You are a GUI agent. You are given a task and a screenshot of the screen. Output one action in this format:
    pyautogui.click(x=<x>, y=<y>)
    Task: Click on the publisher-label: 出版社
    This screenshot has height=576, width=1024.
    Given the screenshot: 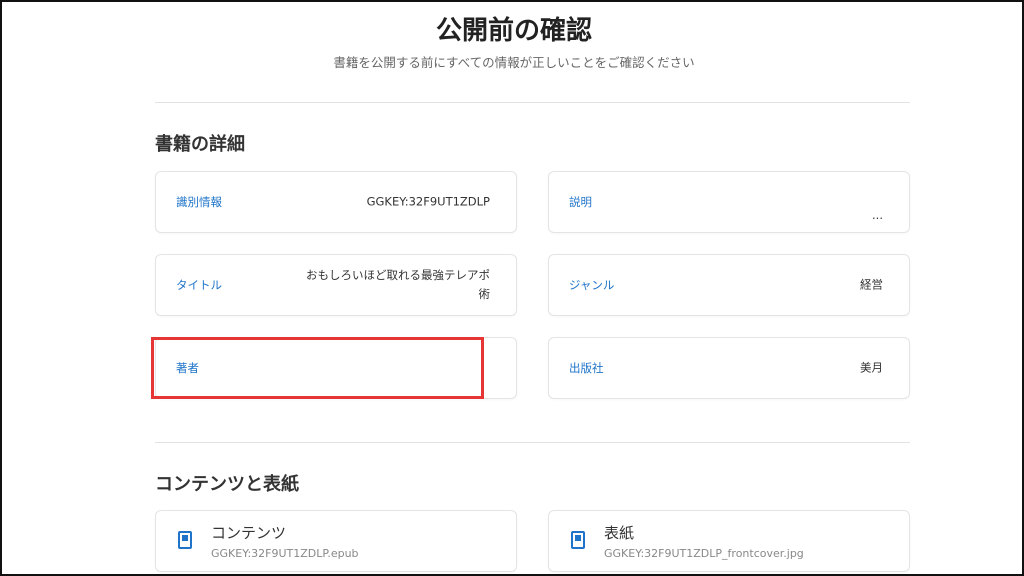 What is the action you would take?
    pyautogui.click(x=586, y=368)
    